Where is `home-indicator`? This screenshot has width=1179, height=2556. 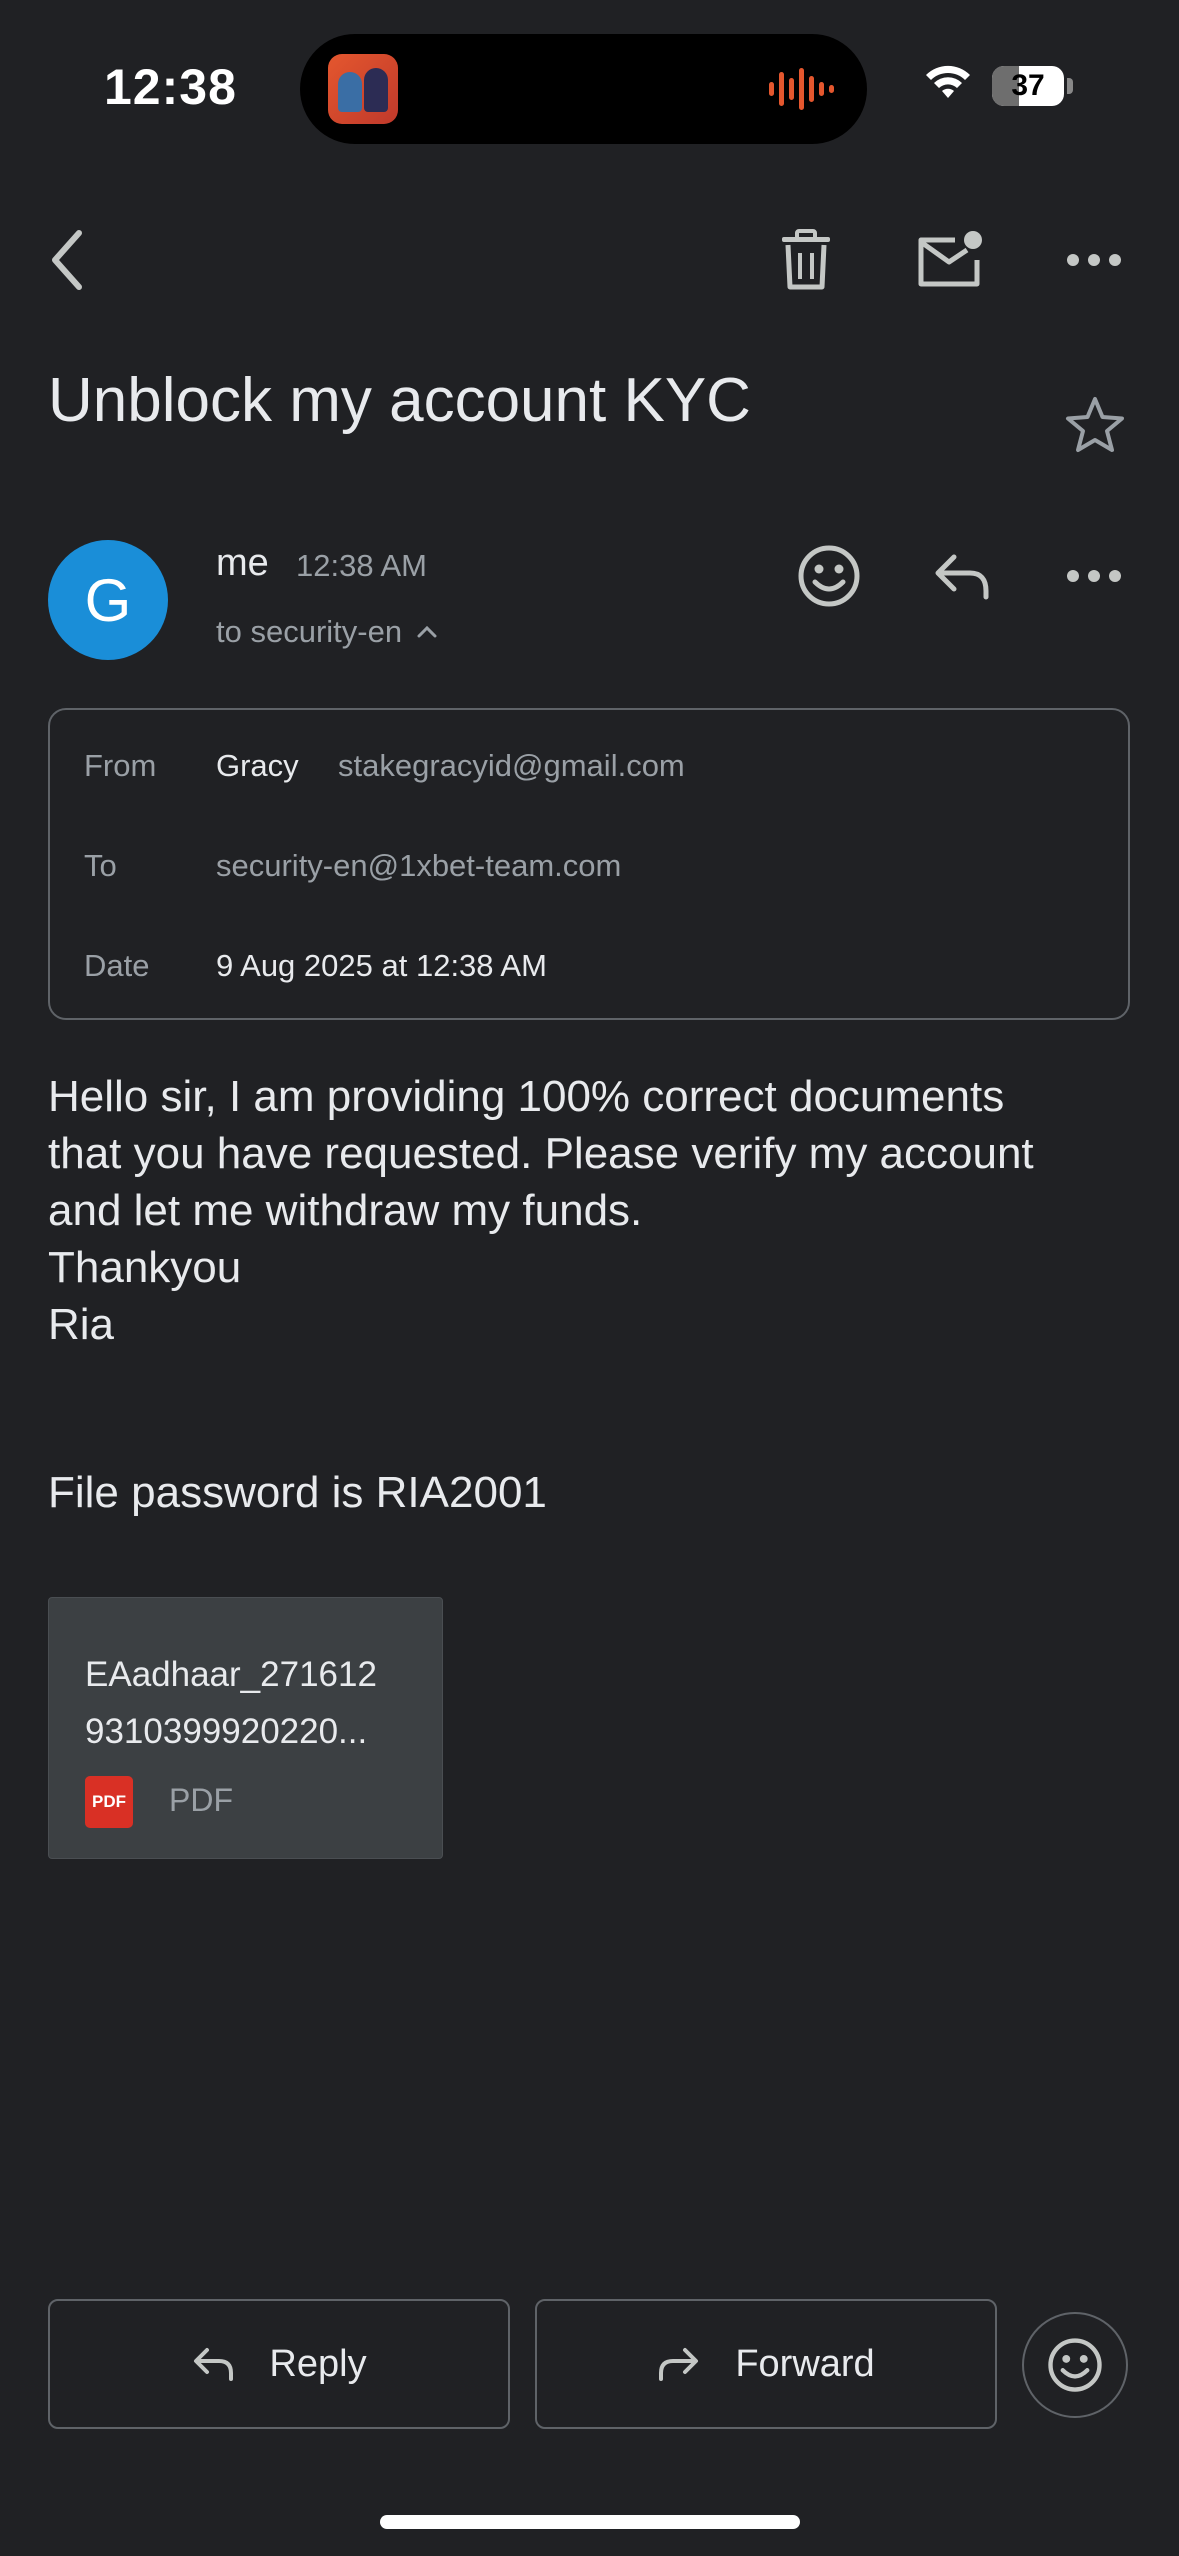
home-indicator is located at coordinates (590, 2522).